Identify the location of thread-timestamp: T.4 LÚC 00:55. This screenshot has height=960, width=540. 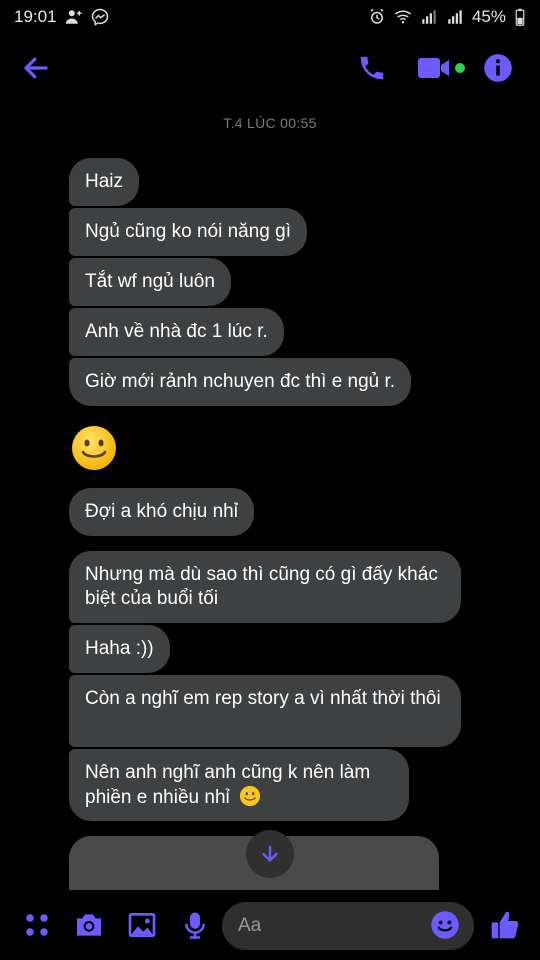
(270, 123).